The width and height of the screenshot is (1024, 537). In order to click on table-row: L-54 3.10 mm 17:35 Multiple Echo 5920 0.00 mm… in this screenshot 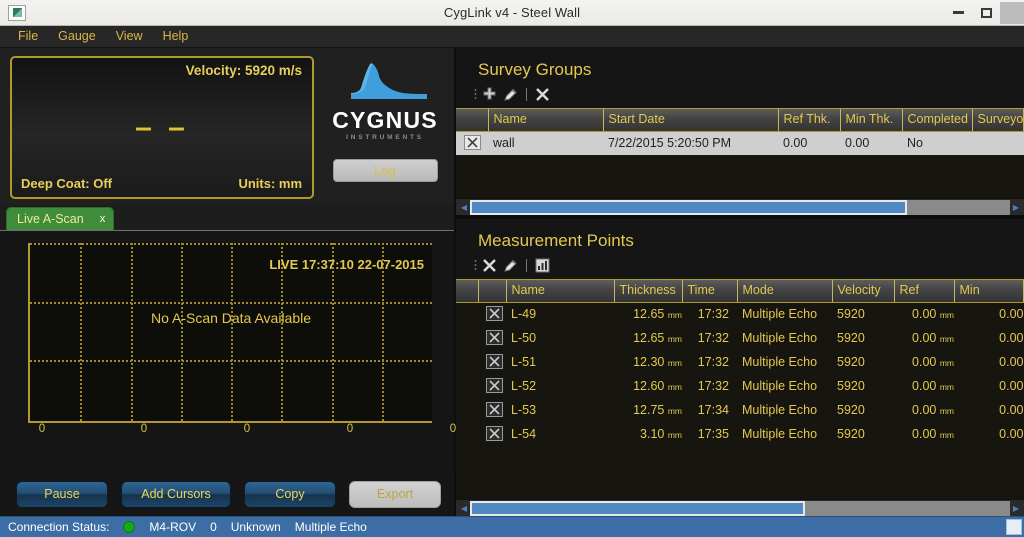, I will do `click(740, 434)`.